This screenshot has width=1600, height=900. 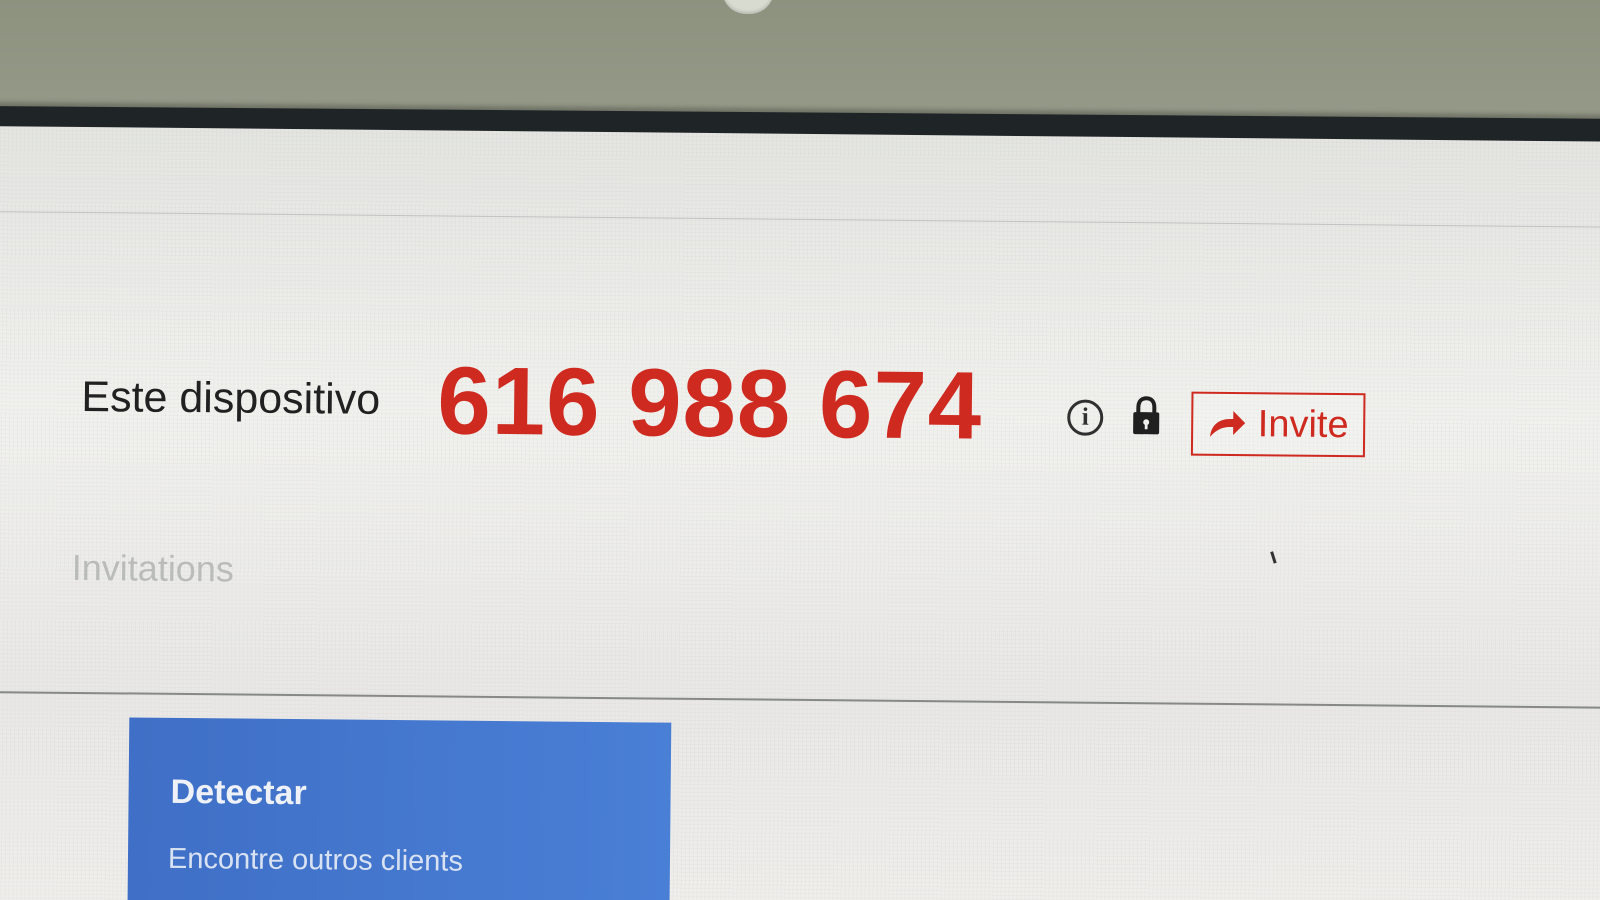 I want to click on invite-label: Invite, so click(x=1303, y=425).